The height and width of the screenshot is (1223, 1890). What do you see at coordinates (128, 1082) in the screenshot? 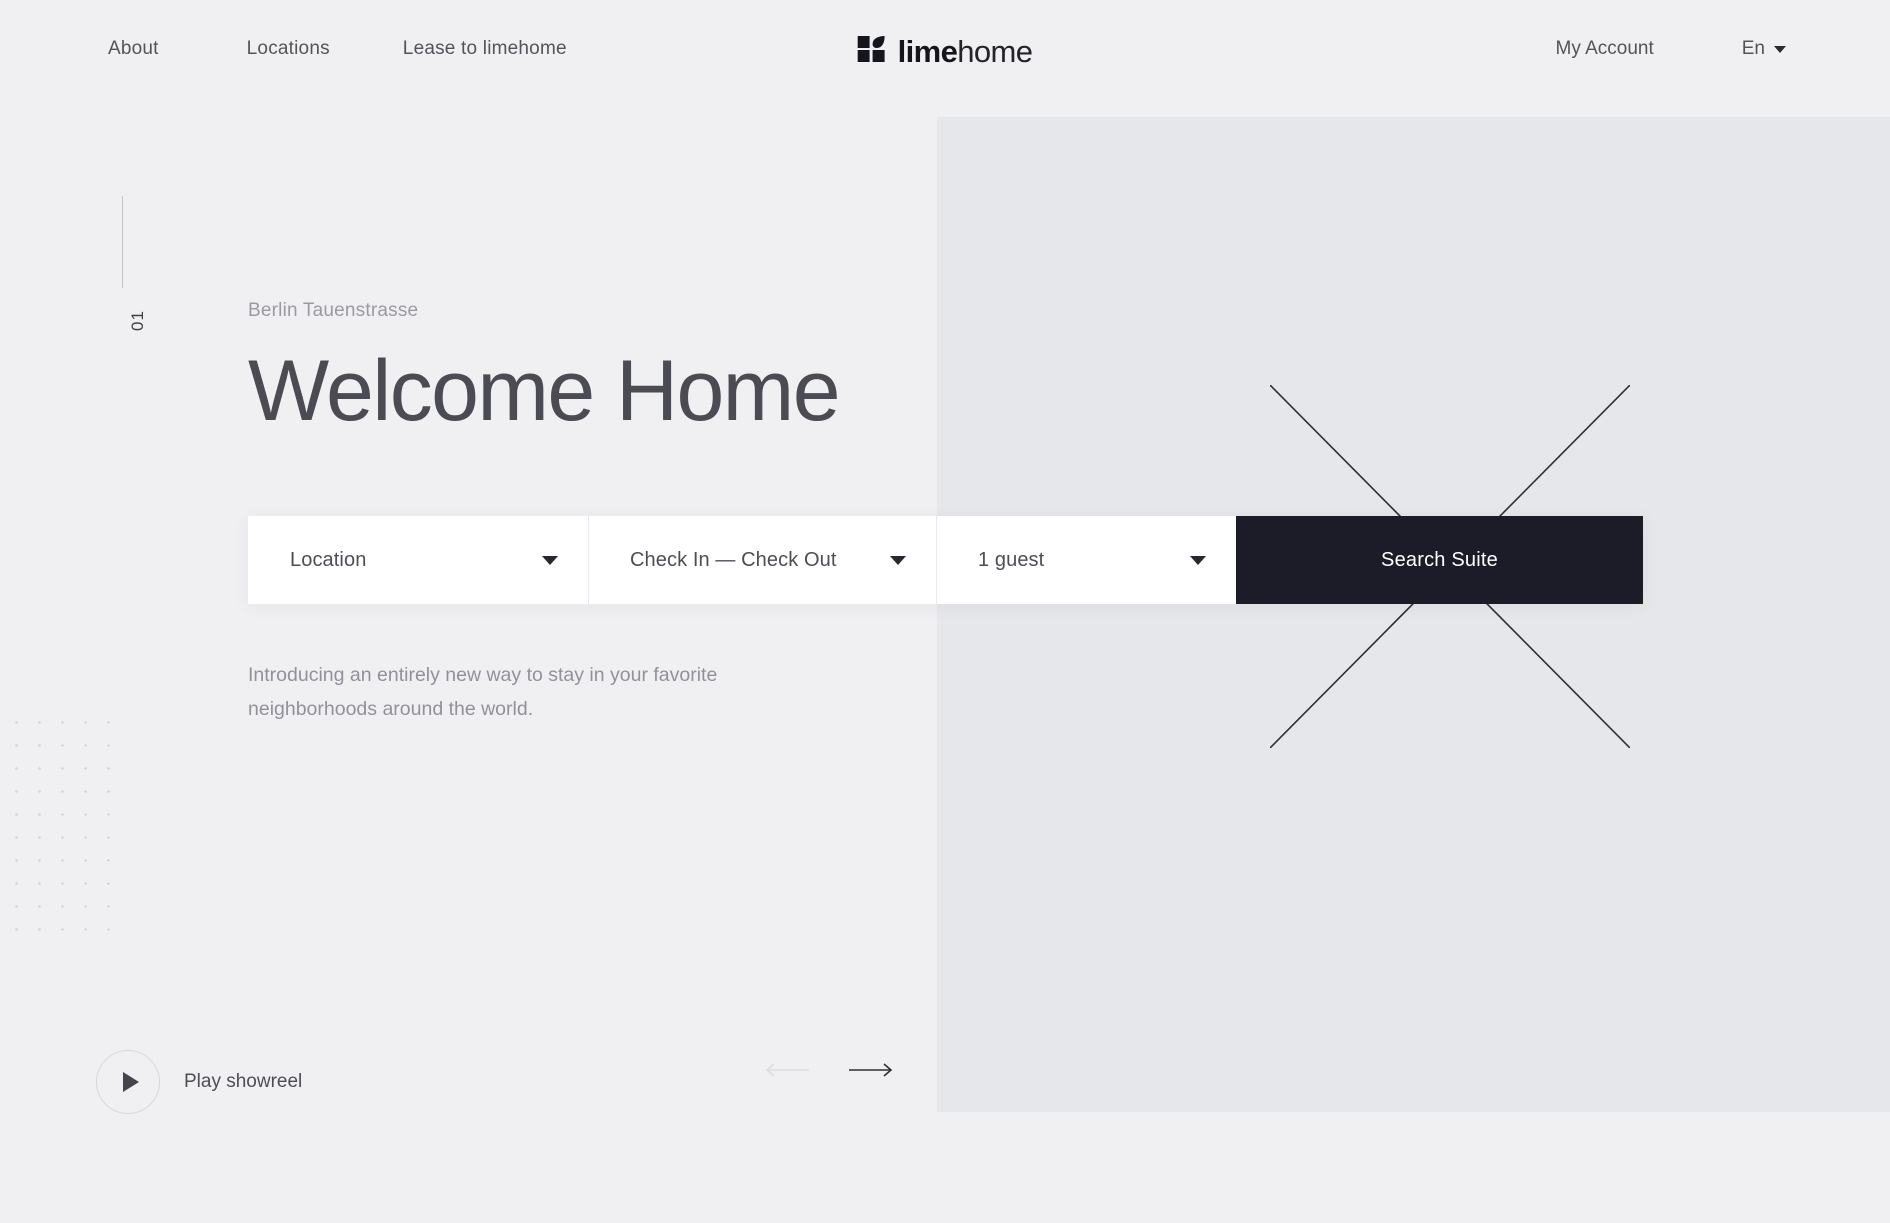
I see `play-triangle-icon` at bounding box center [128, 1082].